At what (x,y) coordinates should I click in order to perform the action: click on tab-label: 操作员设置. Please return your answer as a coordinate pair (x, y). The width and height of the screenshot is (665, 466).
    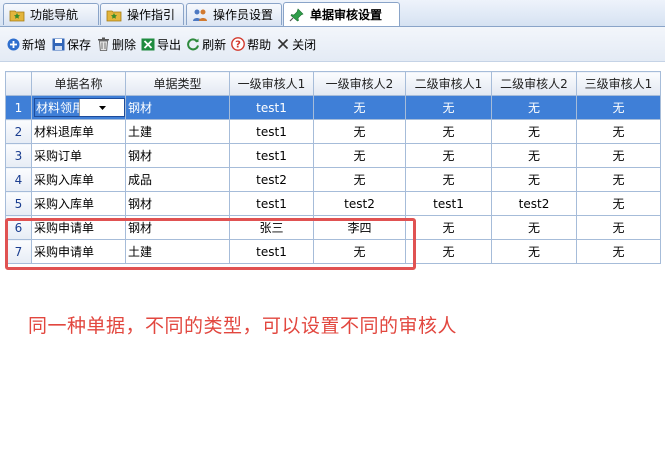
    Looking at the image, I should click on (243, 15).